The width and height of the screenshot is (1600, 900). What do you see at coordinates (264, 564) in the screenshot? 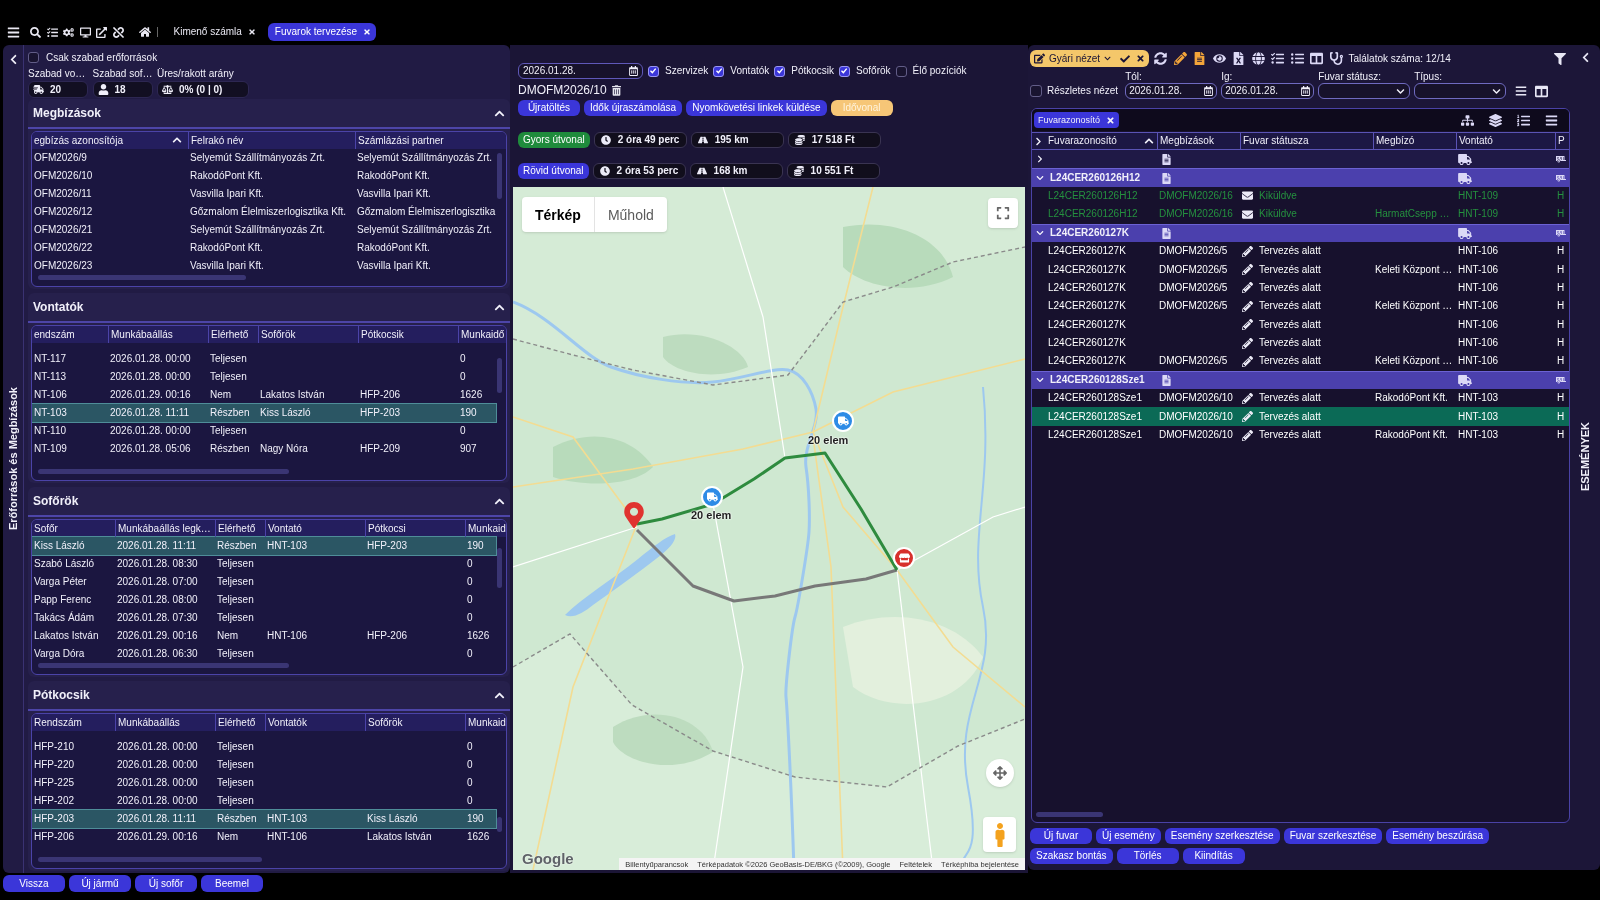
I see `table-row: Szabó László 2026.01.28. 08:30 Teljesen 0` at bounding box center [264, 564].